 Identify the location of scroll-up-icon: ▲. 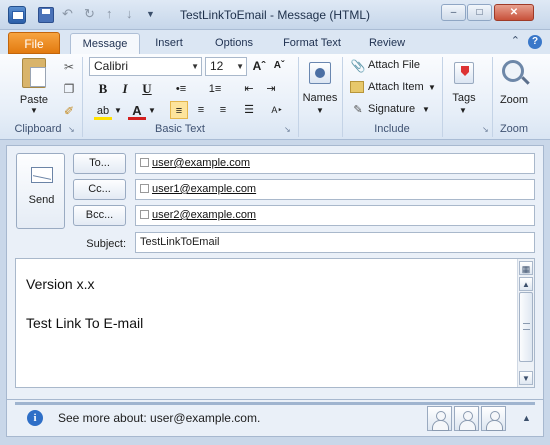
(526, 284).